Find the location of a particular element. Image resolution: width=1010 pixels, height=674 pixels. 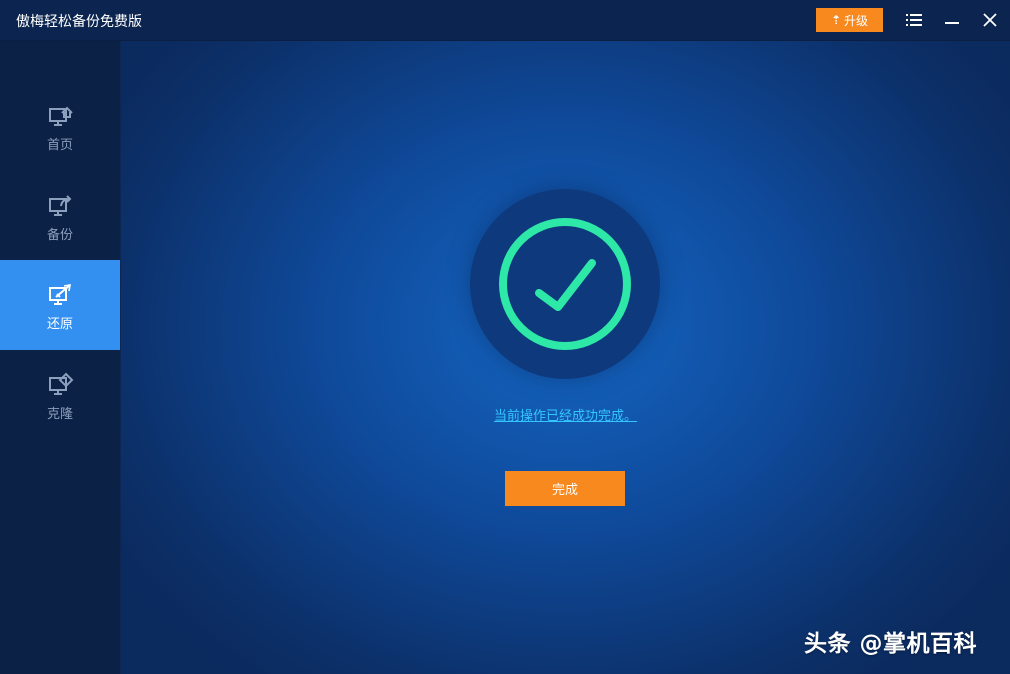

clone-monitor-icon is located at coordinates (61, 385).